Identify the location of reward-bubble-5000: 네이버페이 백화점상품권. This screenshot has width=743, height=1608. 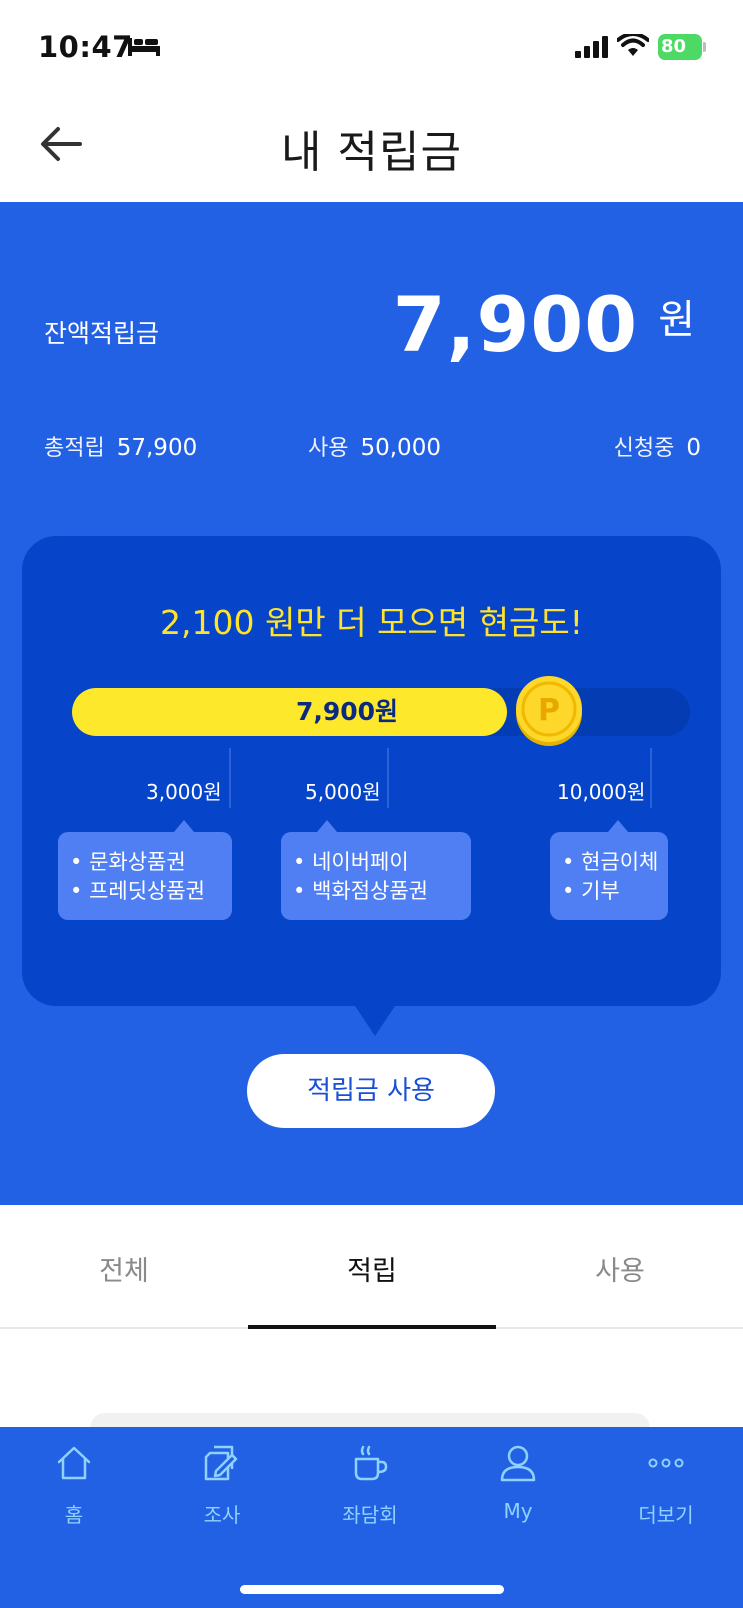
(376, 870).